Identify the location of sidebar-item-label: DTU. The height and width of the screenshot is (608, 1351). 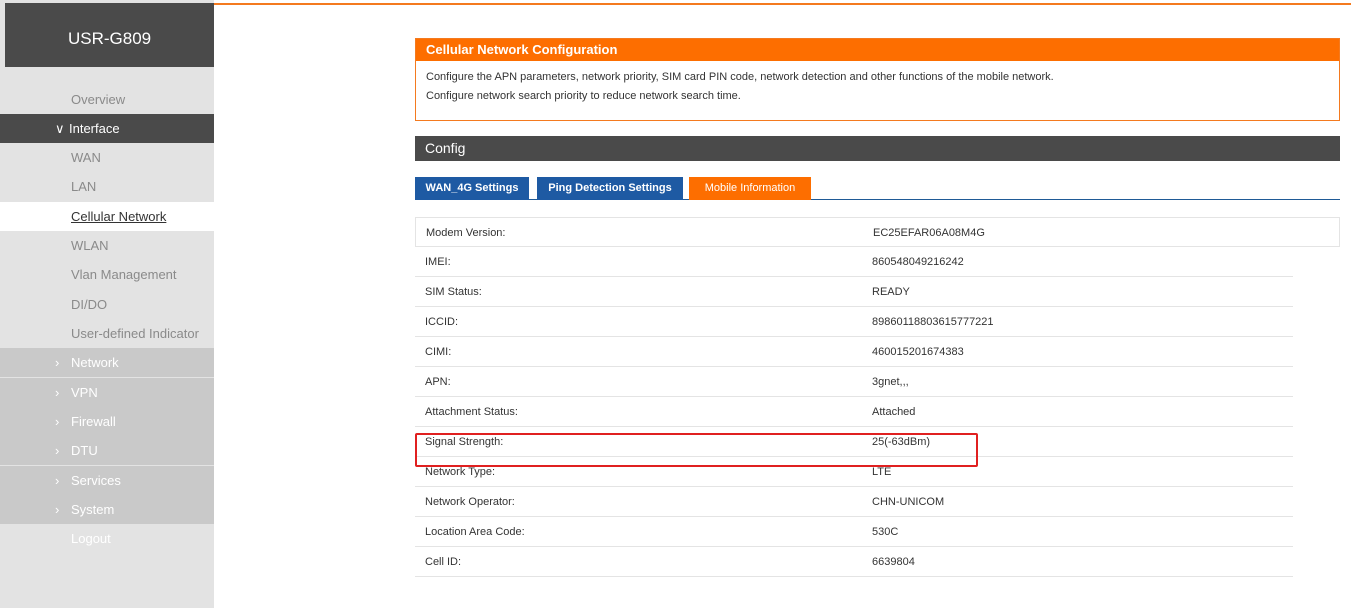
(84, 450).